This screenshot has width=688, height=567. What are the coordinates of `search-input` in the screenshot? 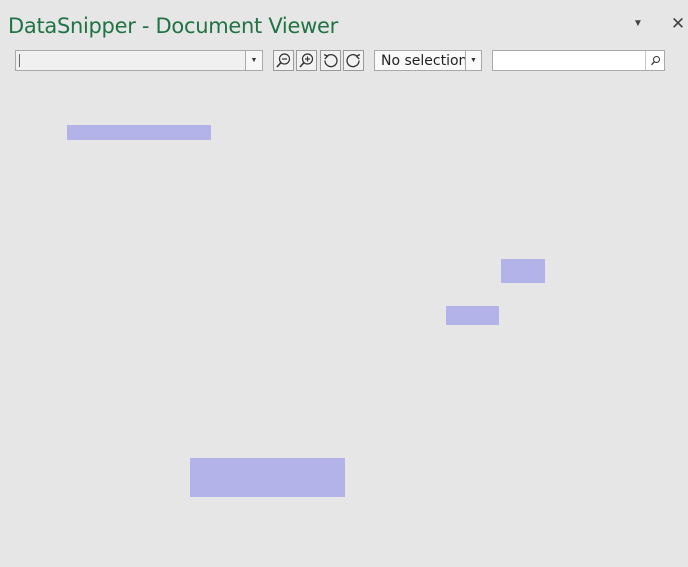 It's located at (568, 60).